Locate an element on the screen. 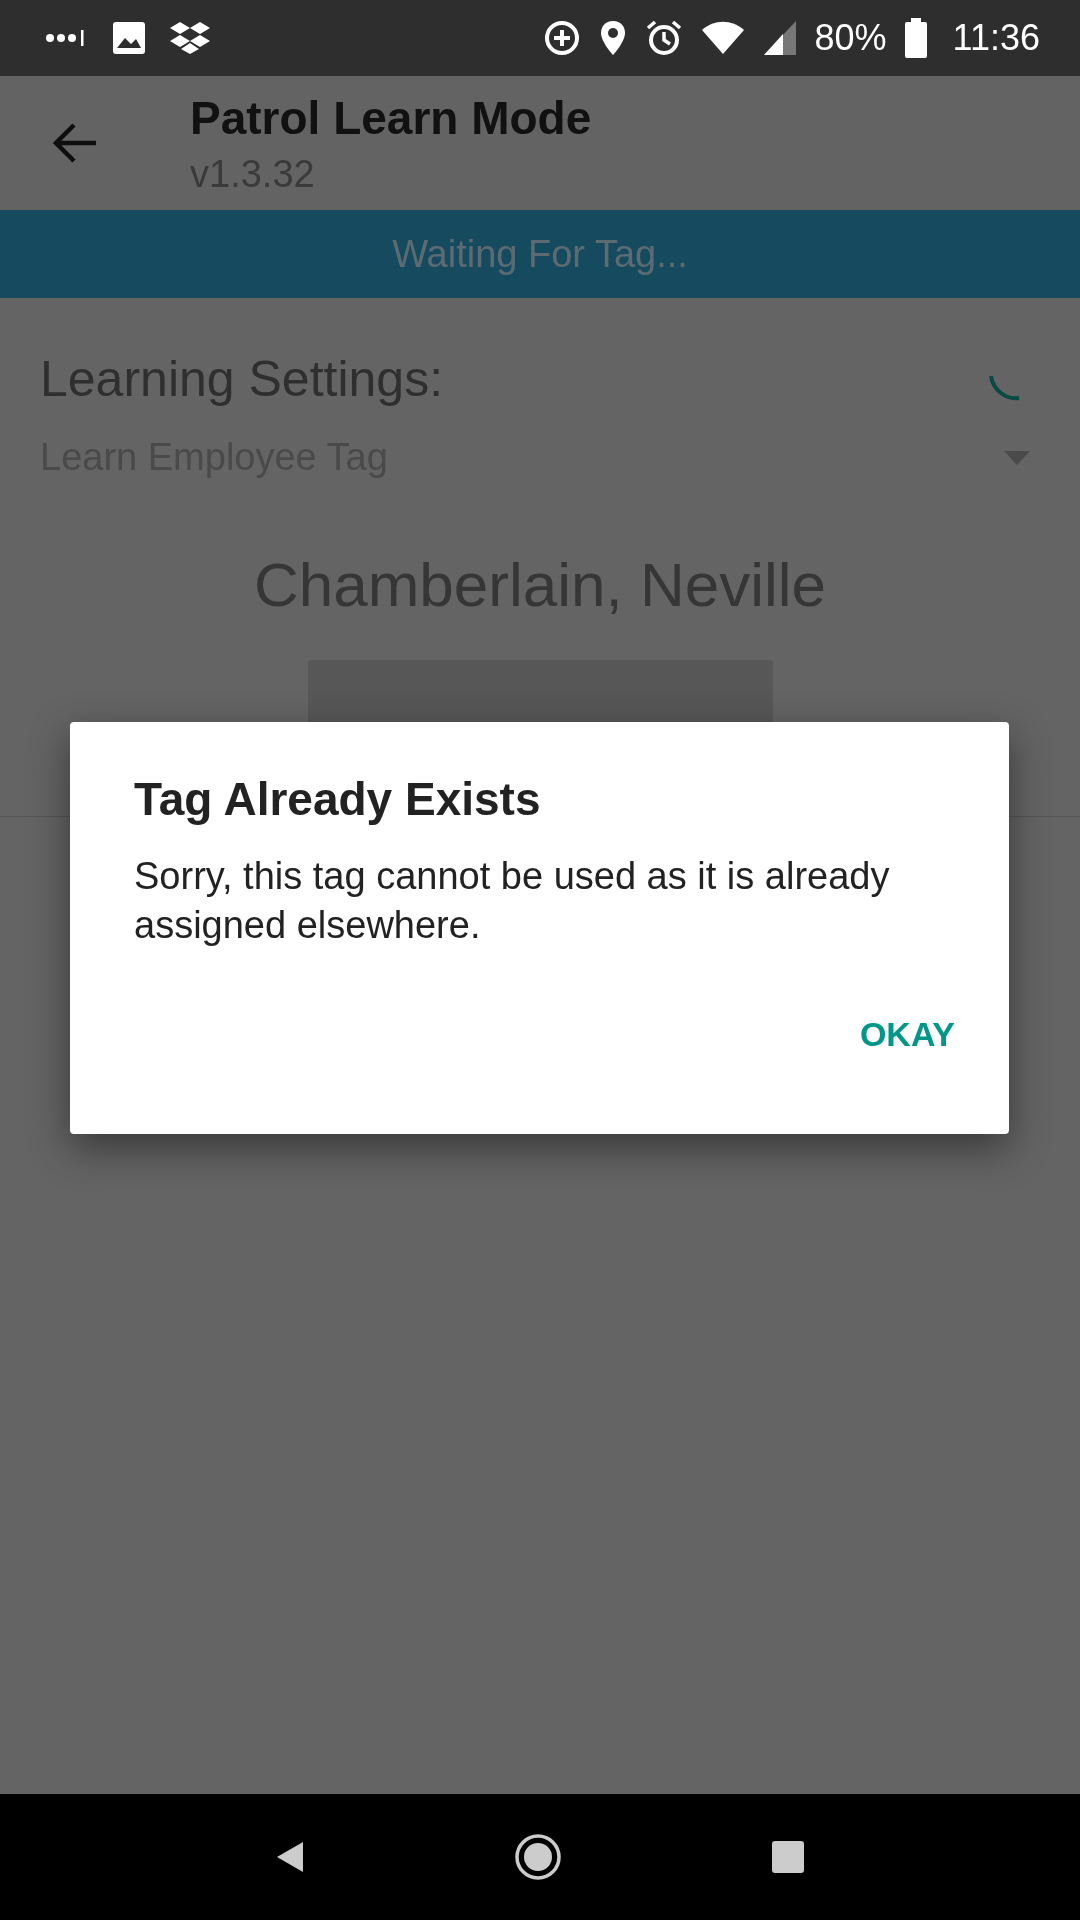  location-icon is located at coordinates (612, 38).